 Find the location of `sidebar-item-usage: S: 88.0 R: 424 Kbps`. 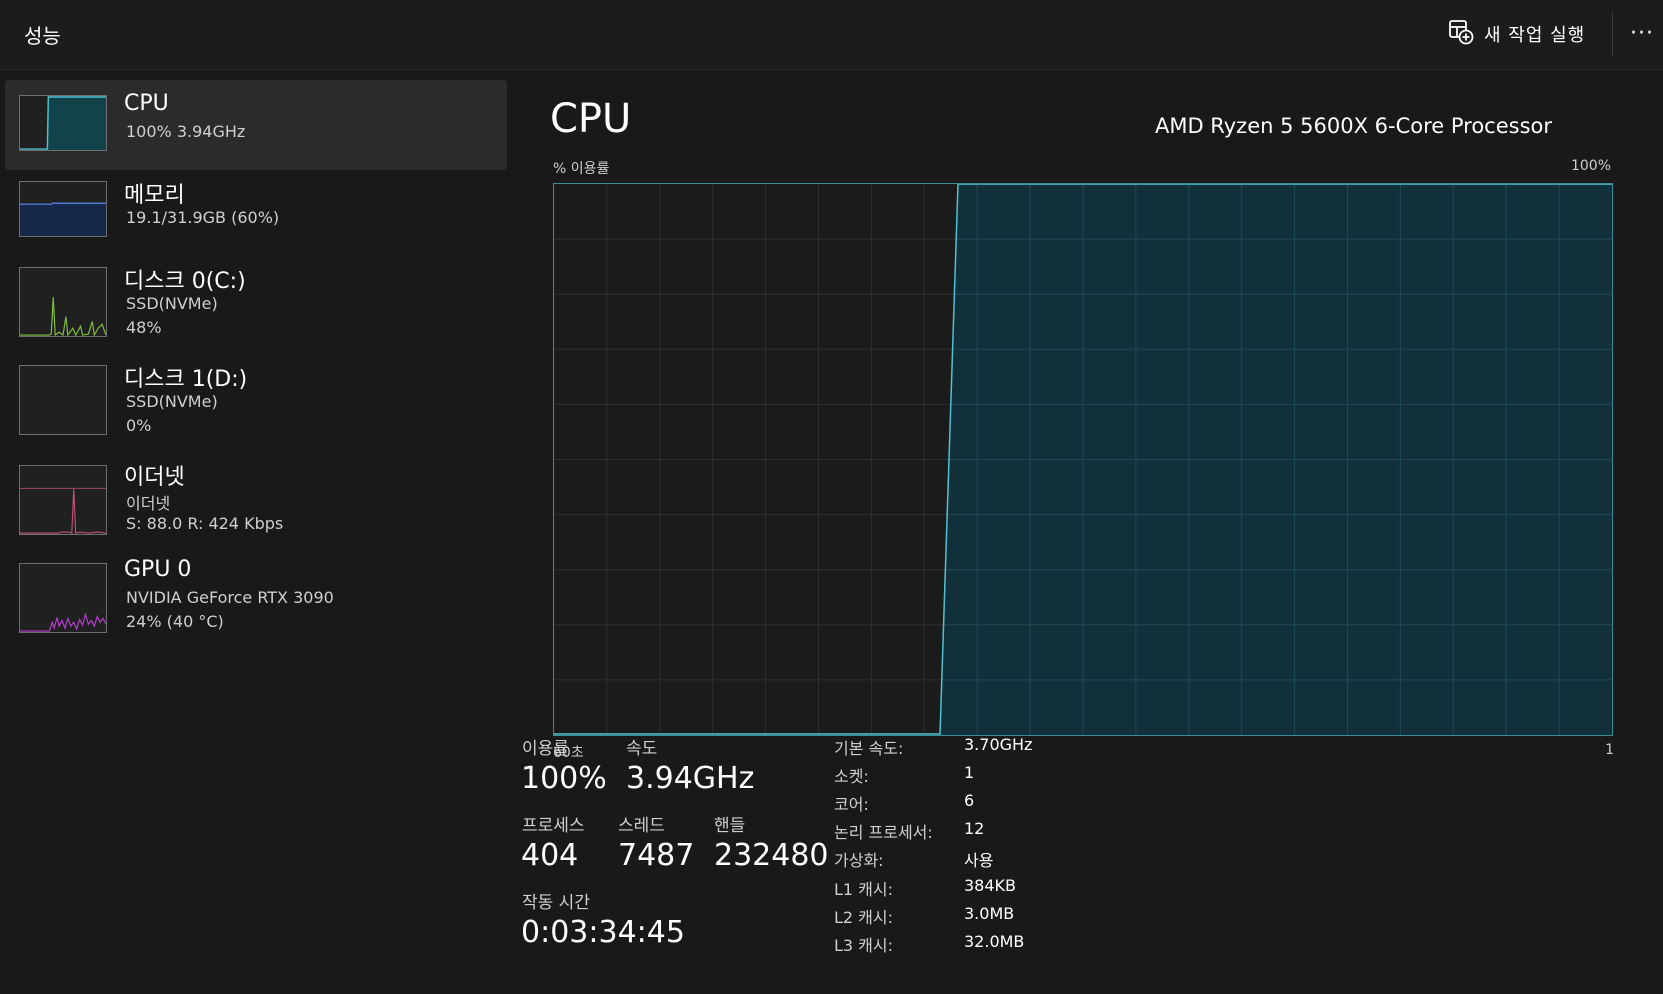

sidebar-item-usage: S: 88.0 R: 424 Kbps is located at coordinates (205, 523).